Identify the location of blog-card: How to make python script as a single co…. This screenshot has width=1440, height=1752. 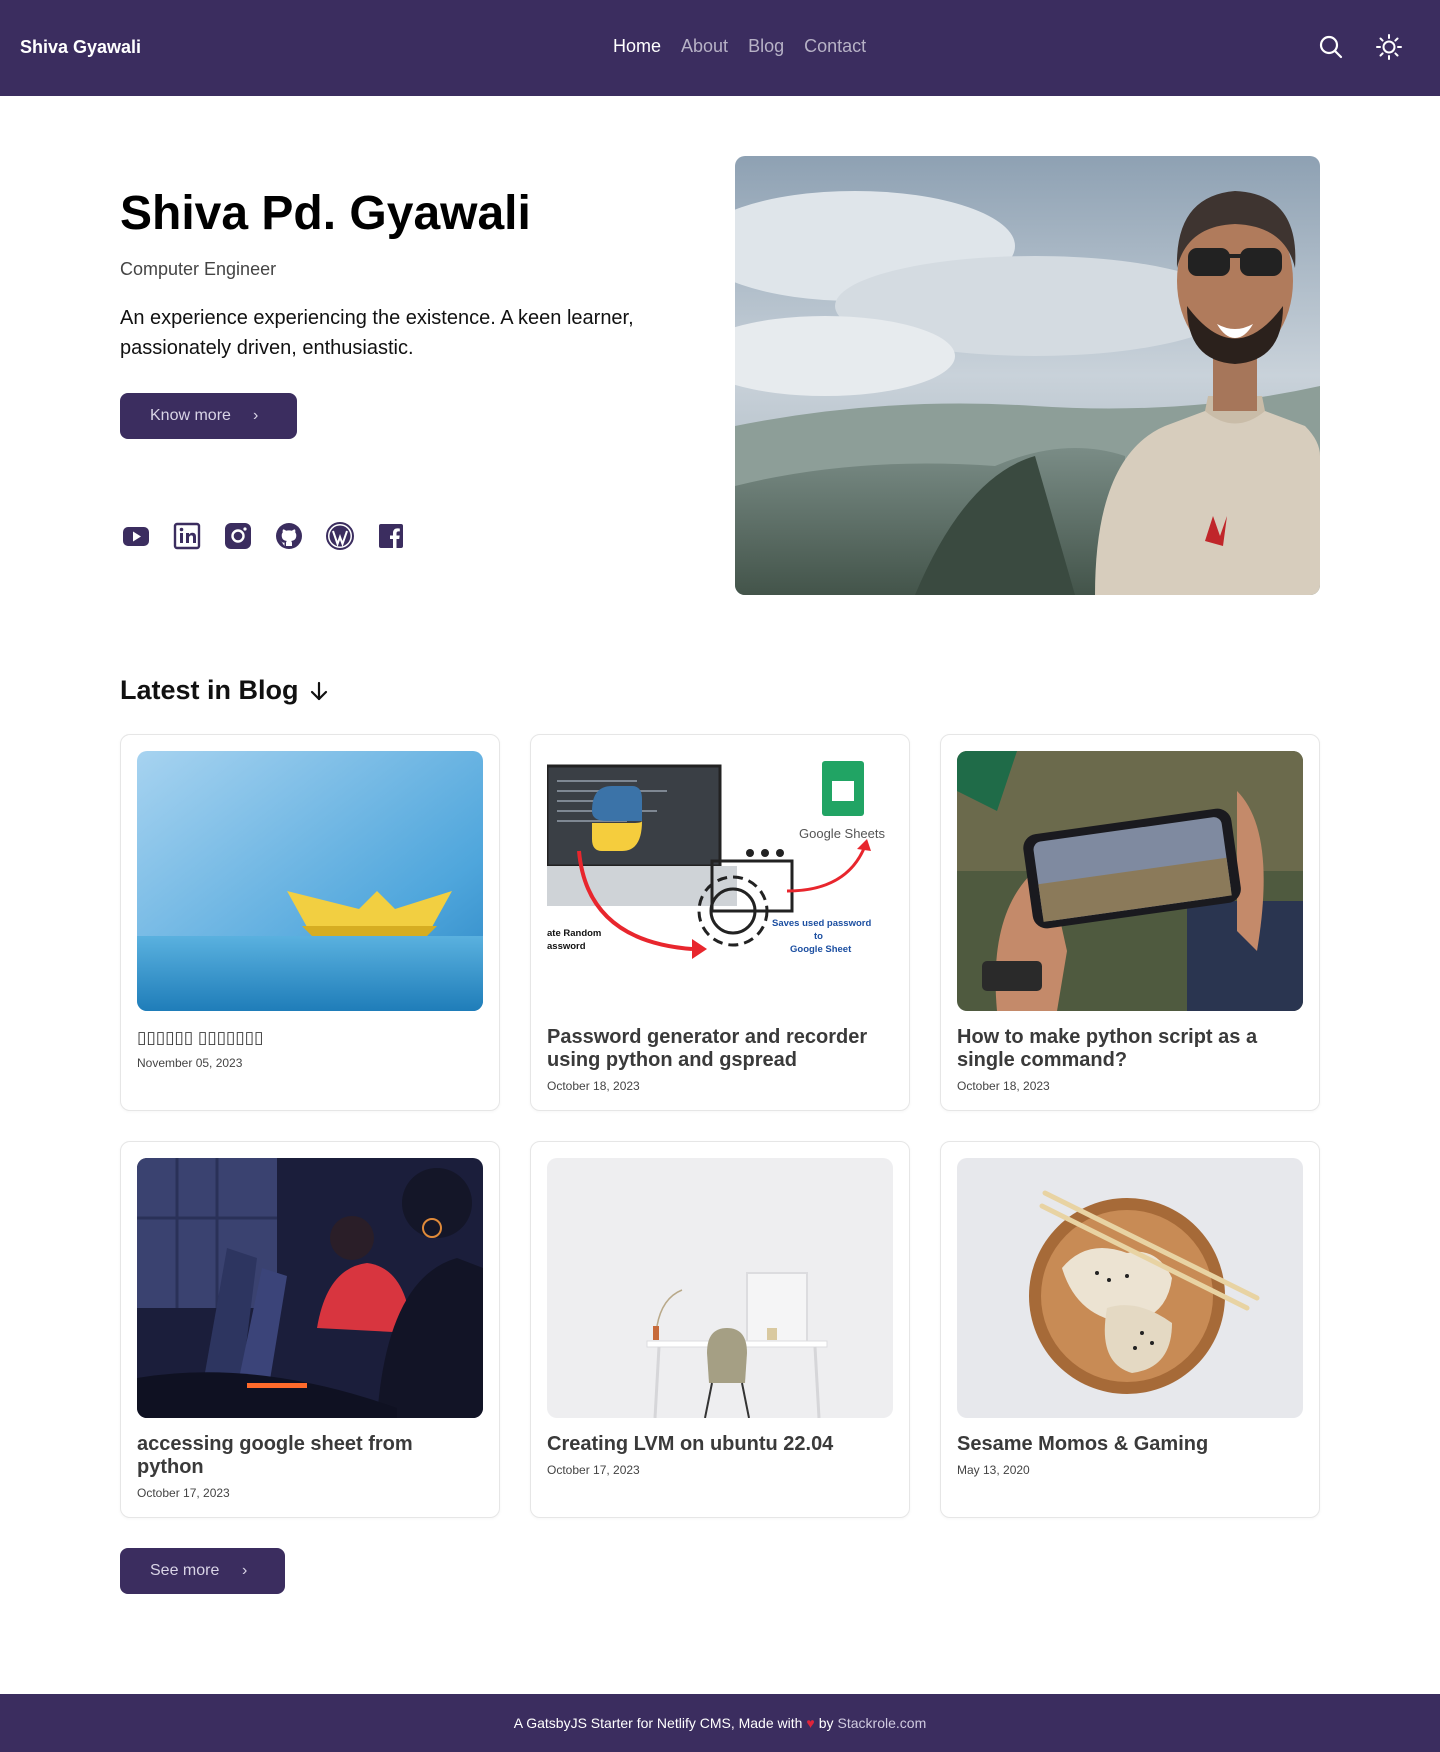
(1130, 922).